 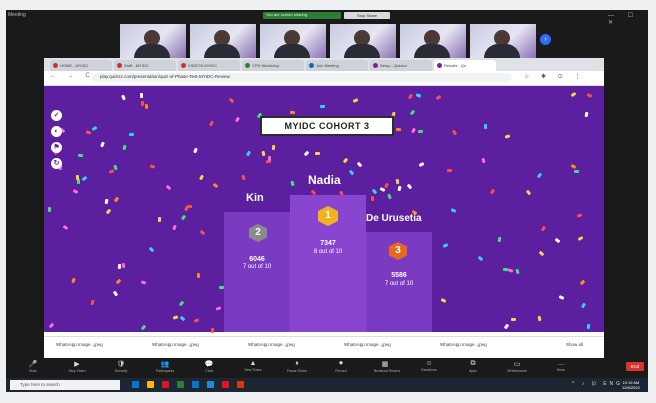 What do you see at coordinates (561, 370) in the screenshot?
I see `control-label: More` at bounding box center [561, 370].